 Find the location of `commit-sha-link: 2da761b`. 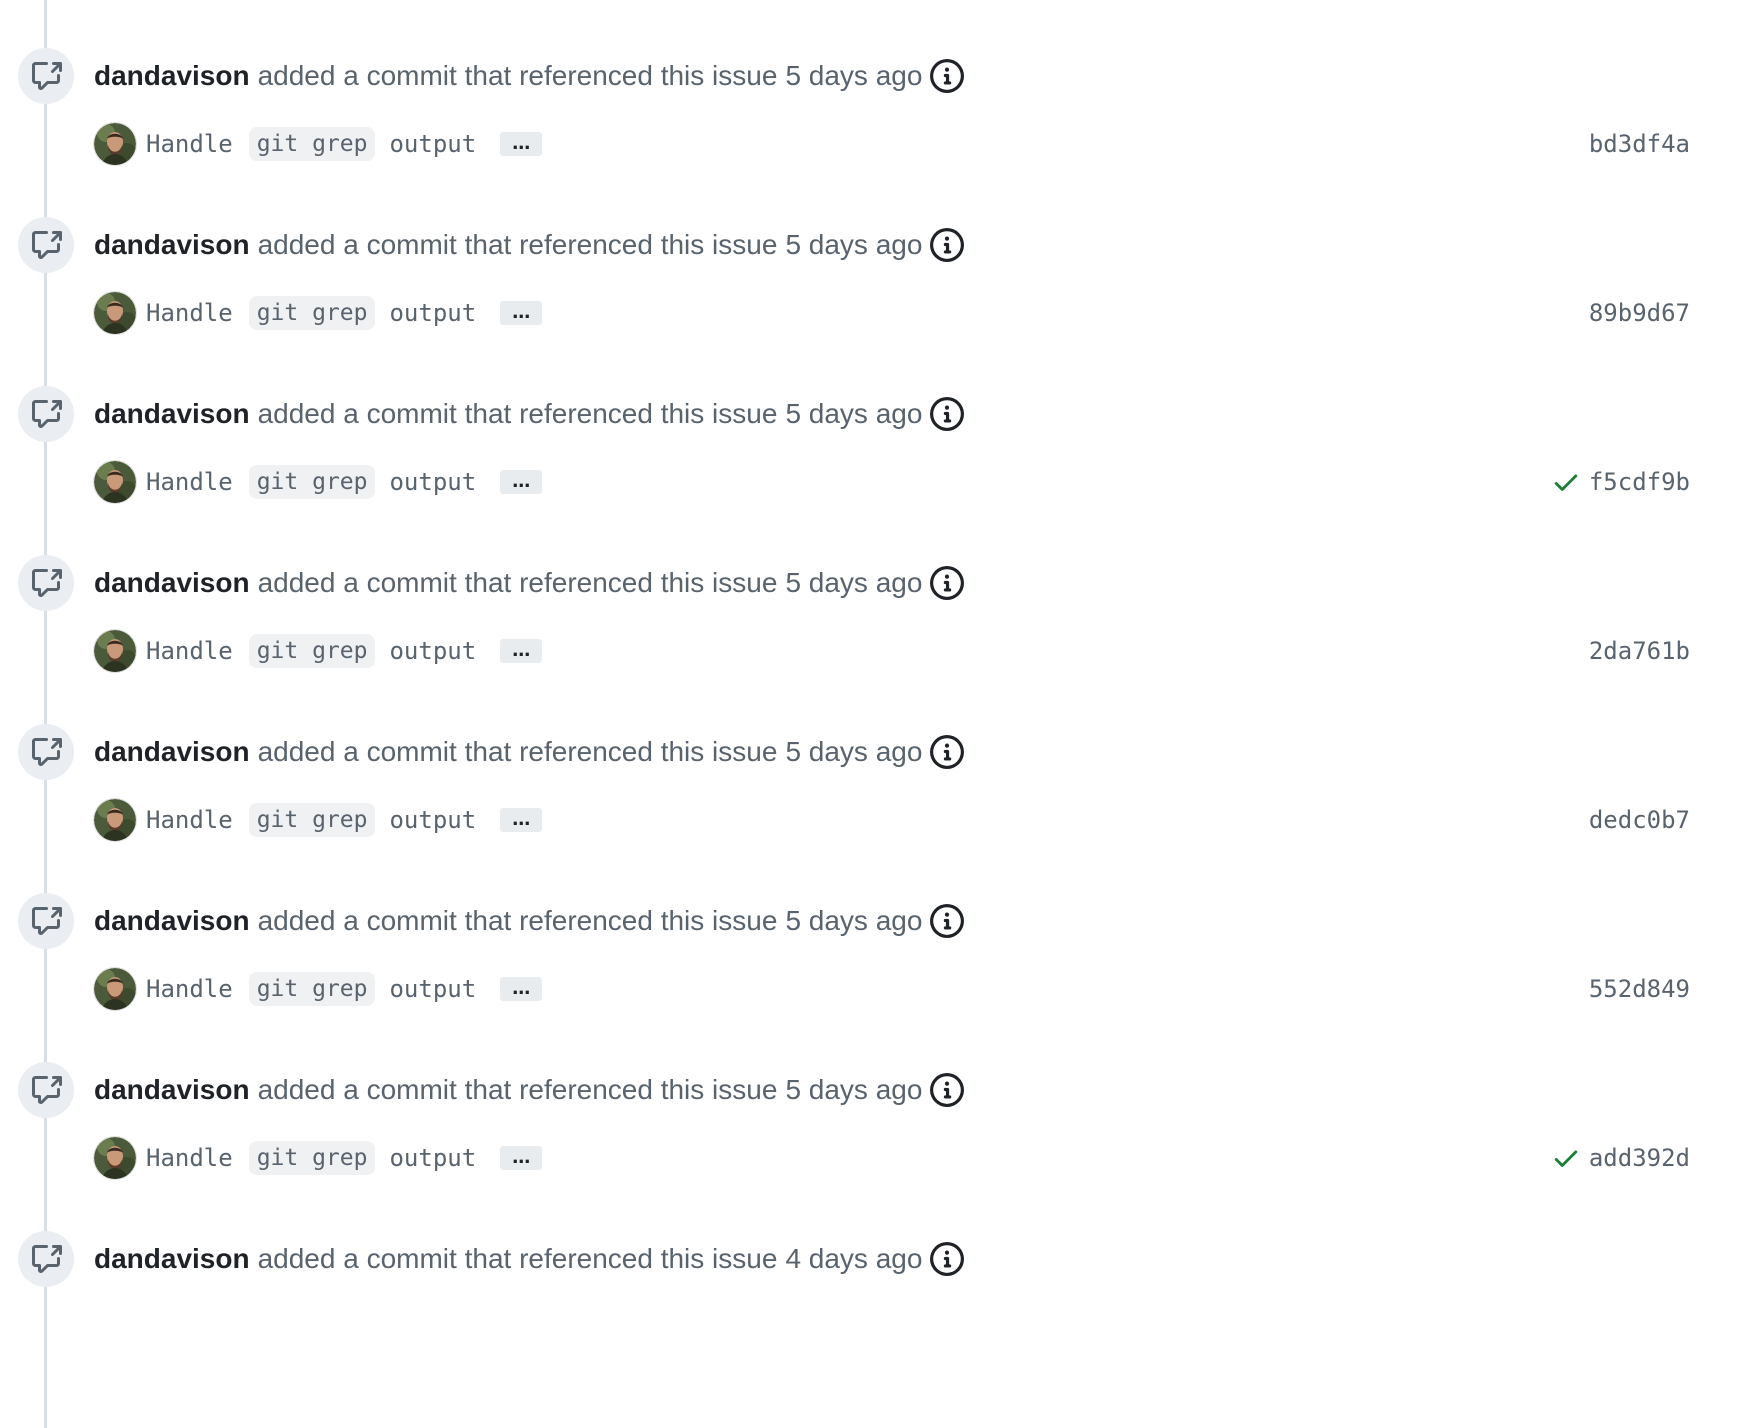

commit-sha-link: 2da761b is located at coordinates (1639, 651).